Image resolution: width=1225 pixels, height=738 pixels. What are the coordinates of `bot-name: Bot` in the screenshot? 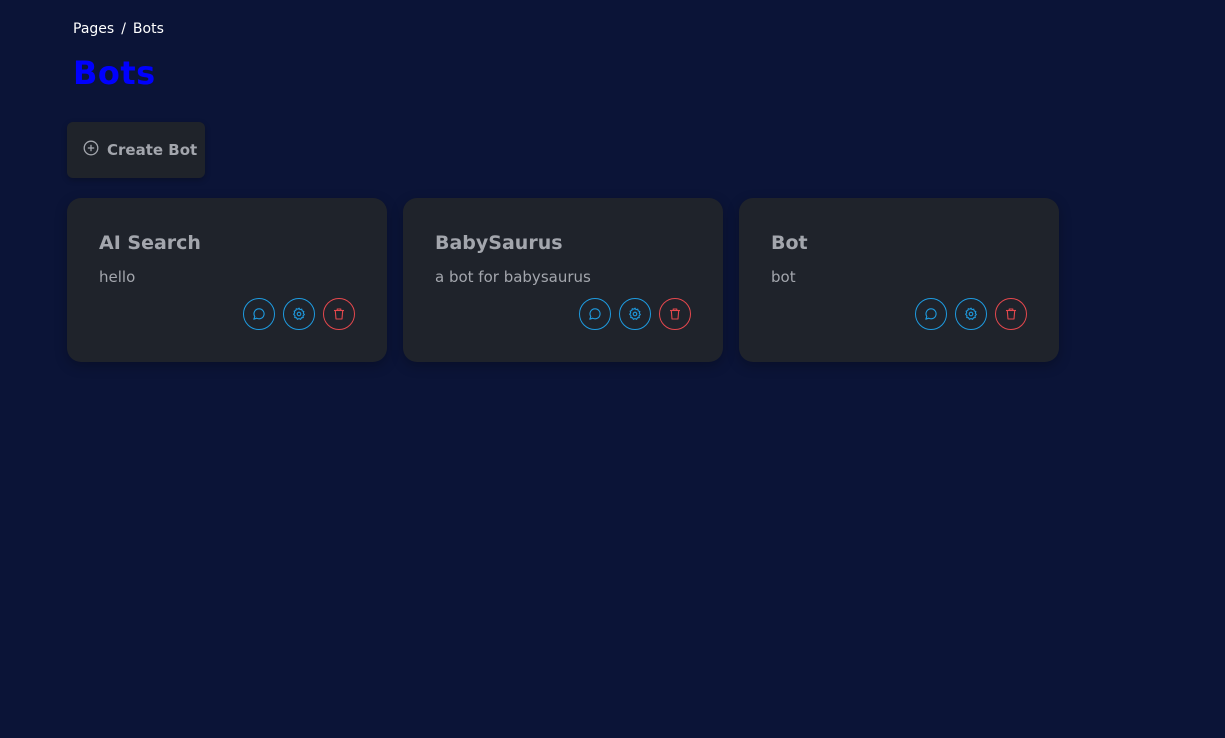 It's located at (789, 243).